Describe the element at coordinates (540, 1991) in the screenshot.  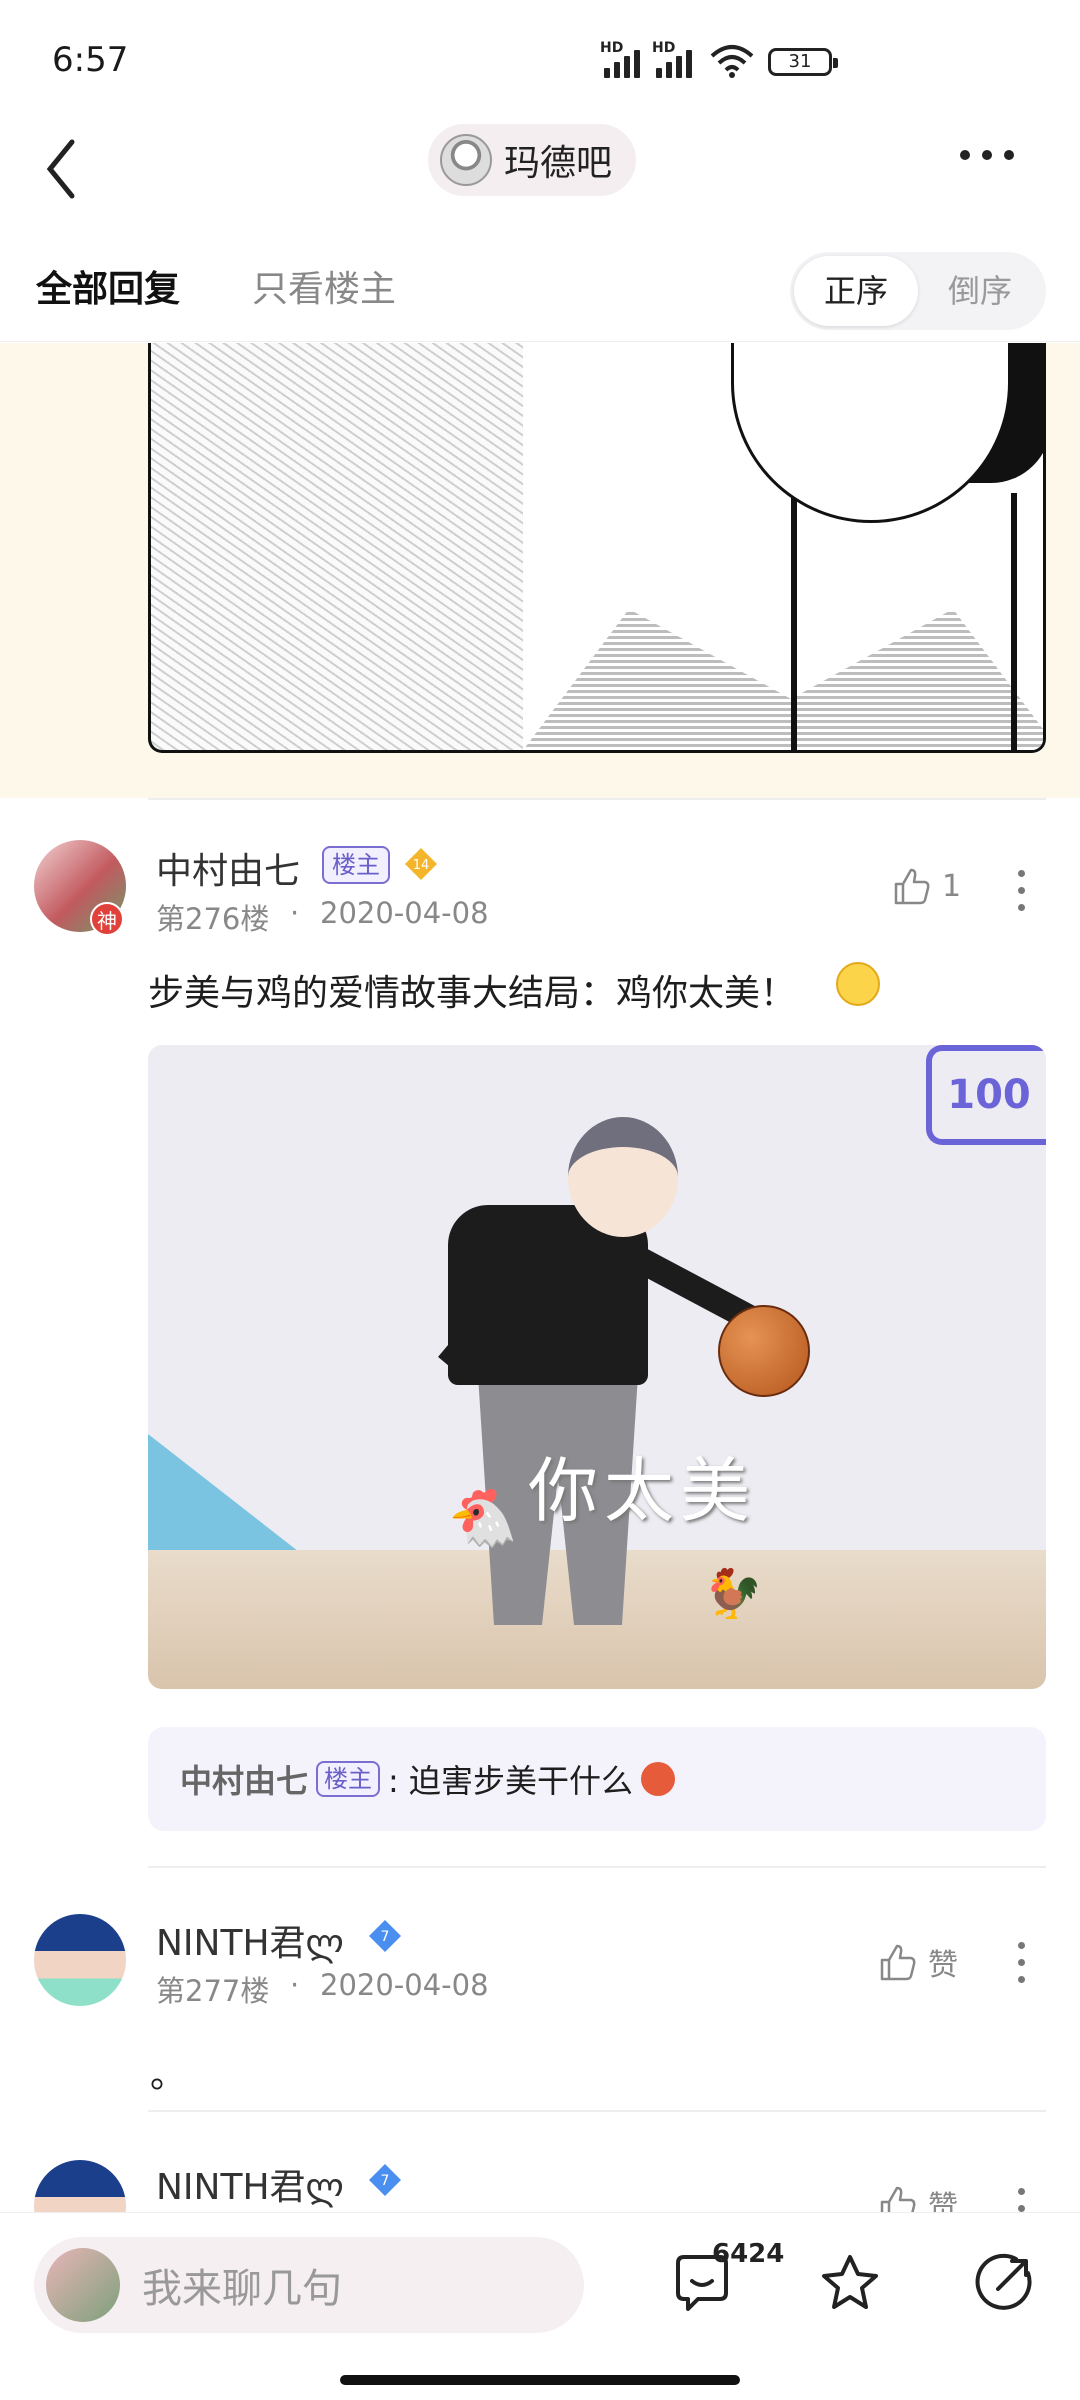
I see `post-floor-277: NINTH君ლ 7 第277楼 · 2020-04-08 赞 。` at that location.